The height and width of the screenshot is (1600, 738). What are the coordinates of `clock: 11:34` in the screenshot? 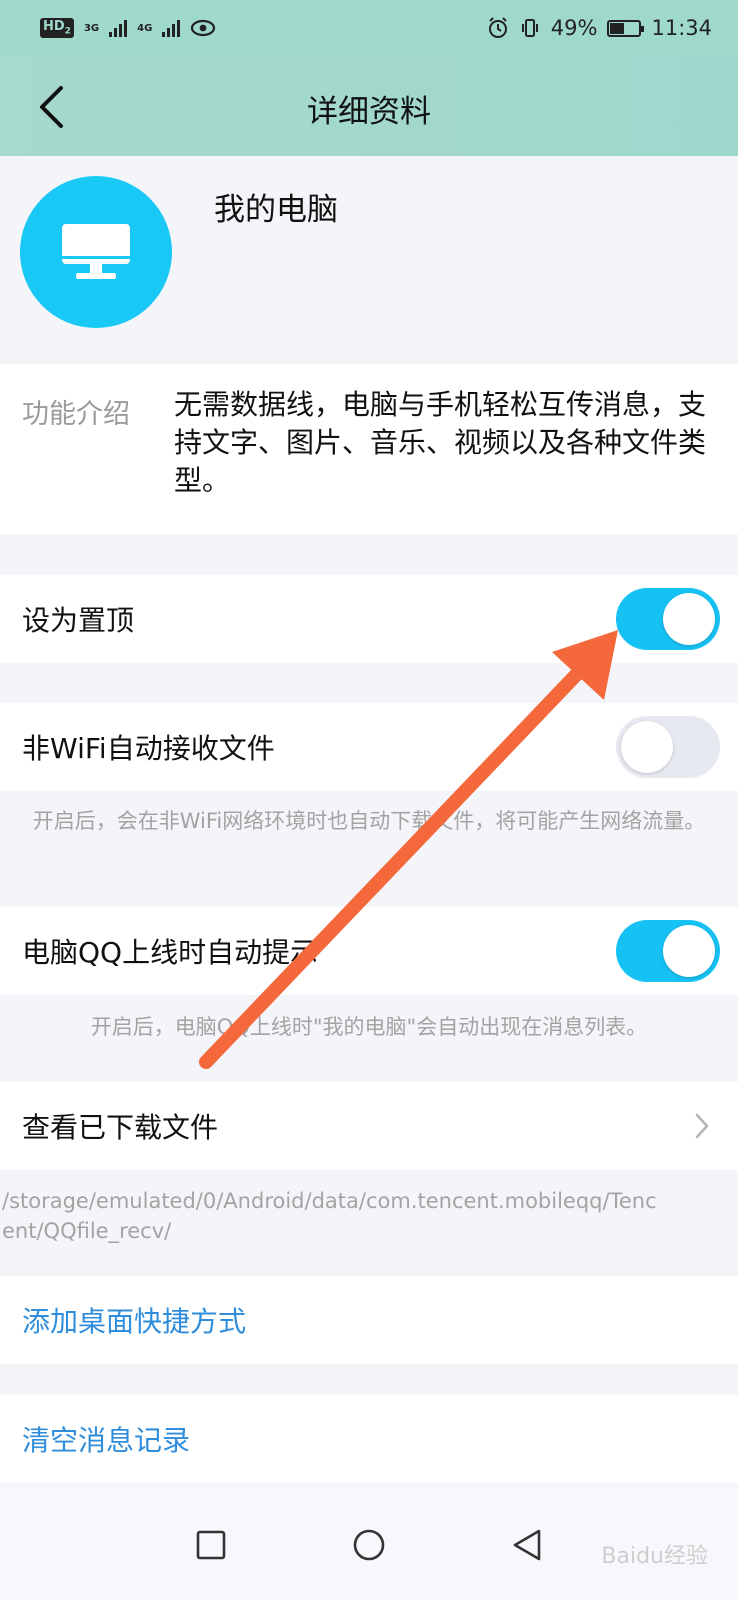 It's located at (681, 28).